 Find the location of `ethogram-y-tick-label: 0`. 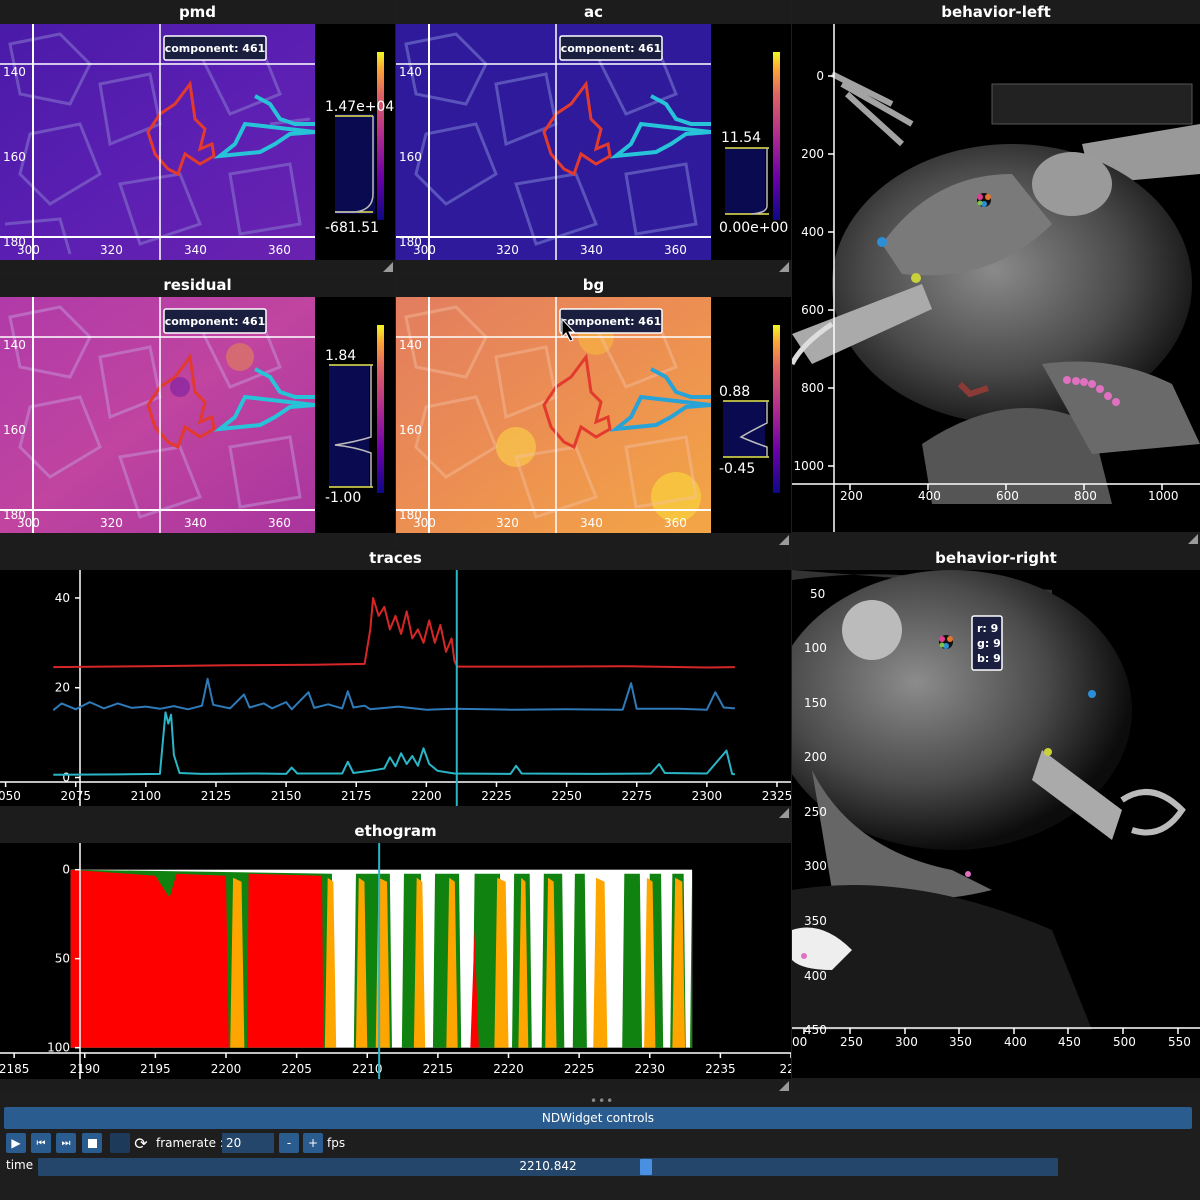

ethogram-y-tick-label: 0 is located at coordinates (66, 870).